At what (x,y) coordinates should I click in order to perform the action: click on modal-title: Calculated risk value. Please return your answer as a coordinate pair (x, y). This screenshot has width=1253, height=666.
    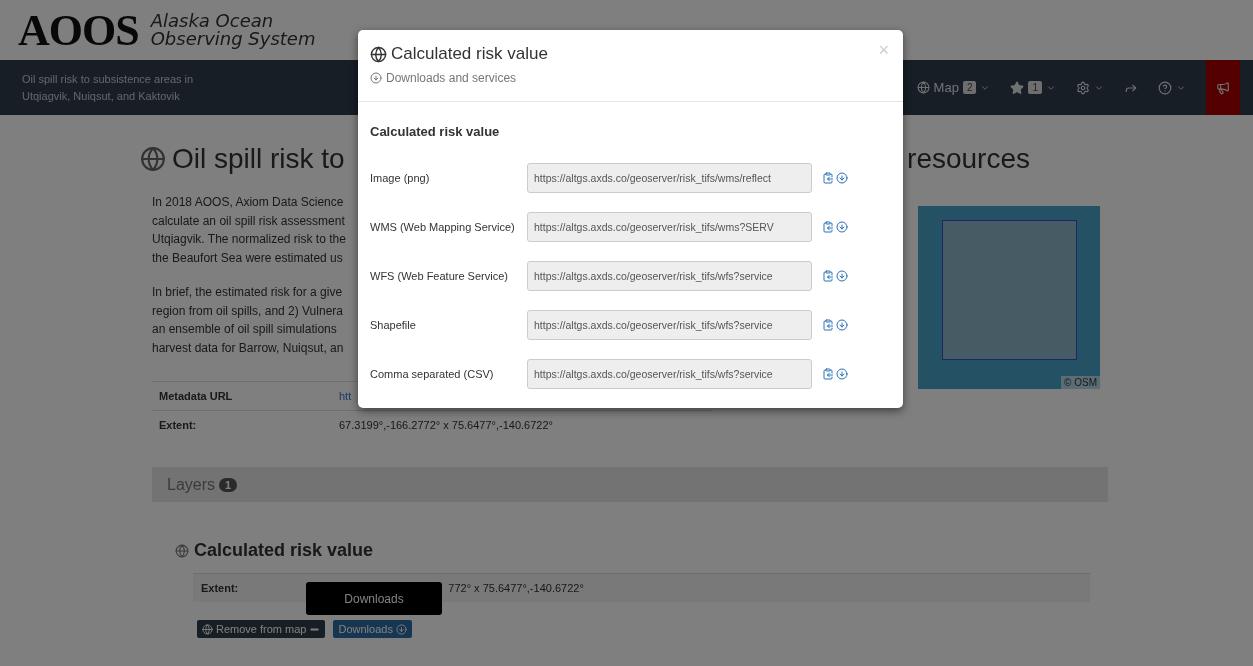
    Looking at the image, I should click on (469, 54).